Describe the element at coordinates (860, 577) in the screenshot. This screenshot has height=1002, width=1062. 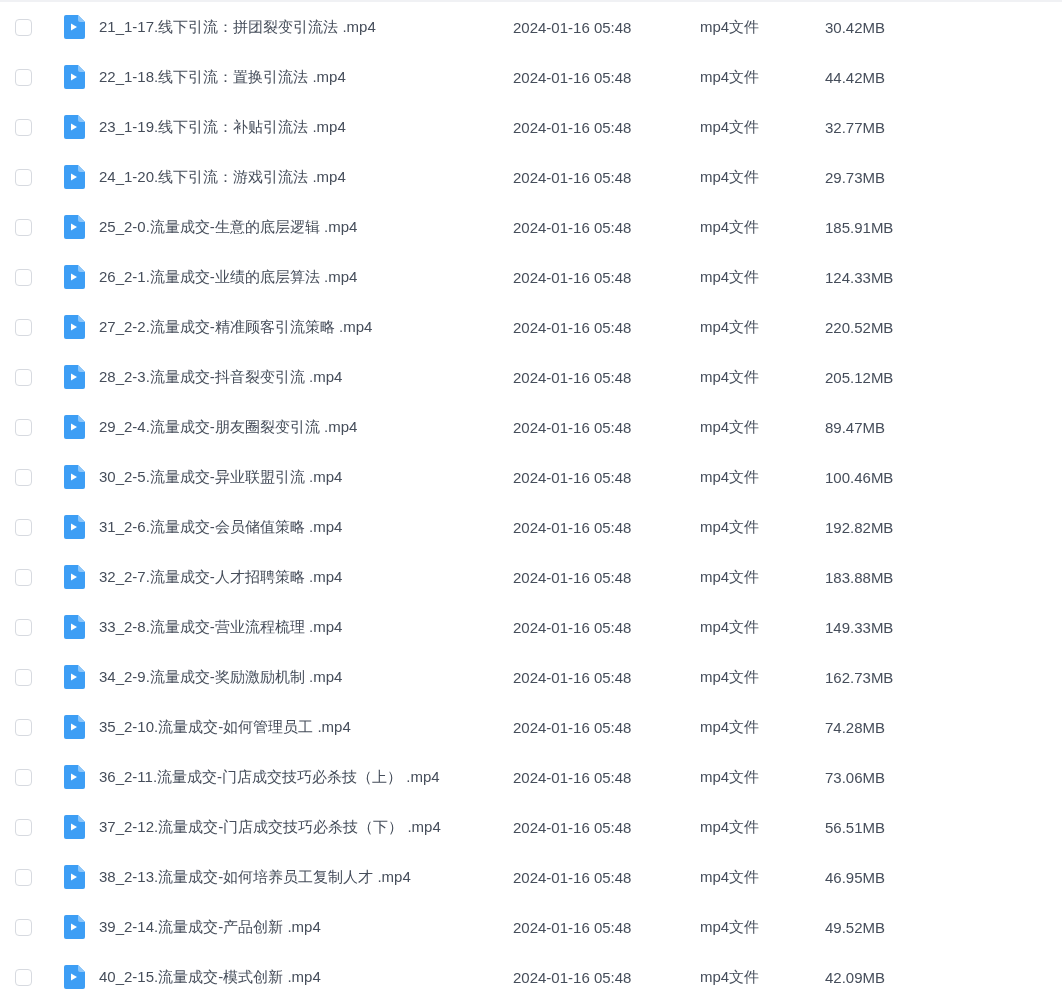
I see `file-size: 183.88MB` at that location.